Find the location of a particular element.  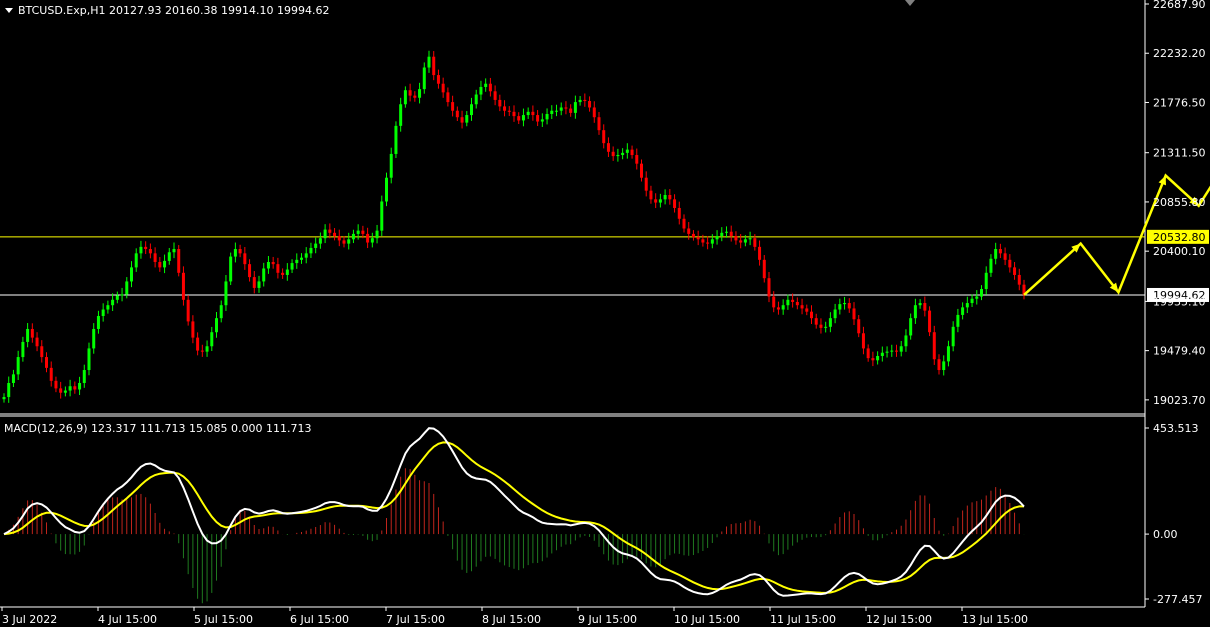

macd-tick-label: 0.00 is located at coordinates (1165, 534).